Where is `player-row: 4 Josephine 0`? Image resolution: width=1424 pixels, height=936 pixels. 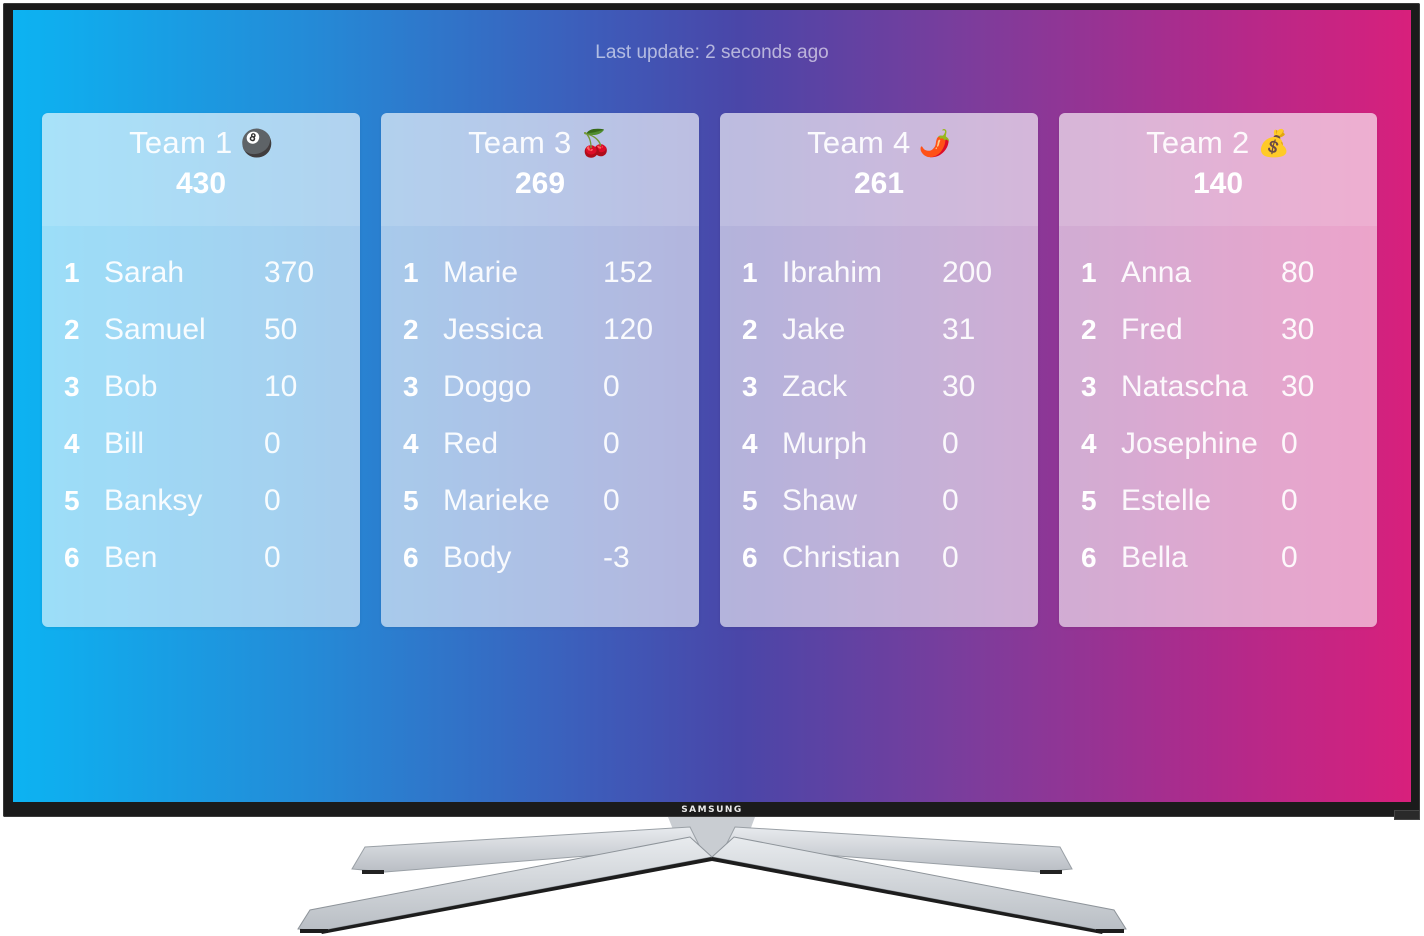
player-row: 4 Josephine 0 is located at coordinates (1218, 443).